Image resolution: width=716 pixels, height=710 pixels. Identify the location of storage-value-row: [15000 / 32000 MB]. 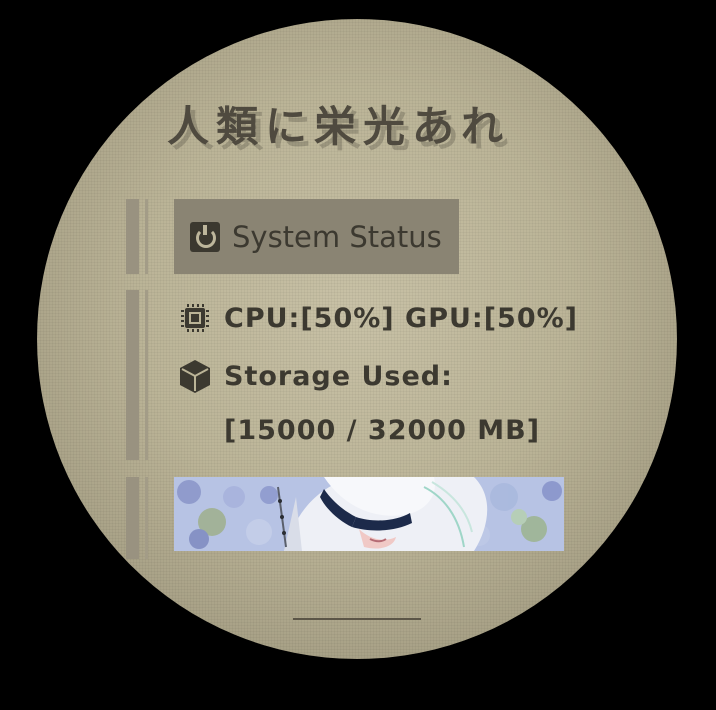
(382, 430).